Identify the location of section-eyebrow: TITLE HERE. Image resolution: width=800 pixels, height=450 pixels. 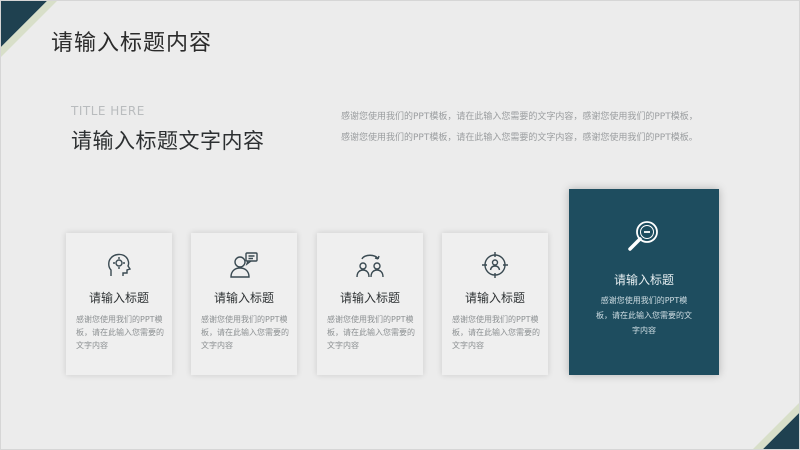
(108, 111).